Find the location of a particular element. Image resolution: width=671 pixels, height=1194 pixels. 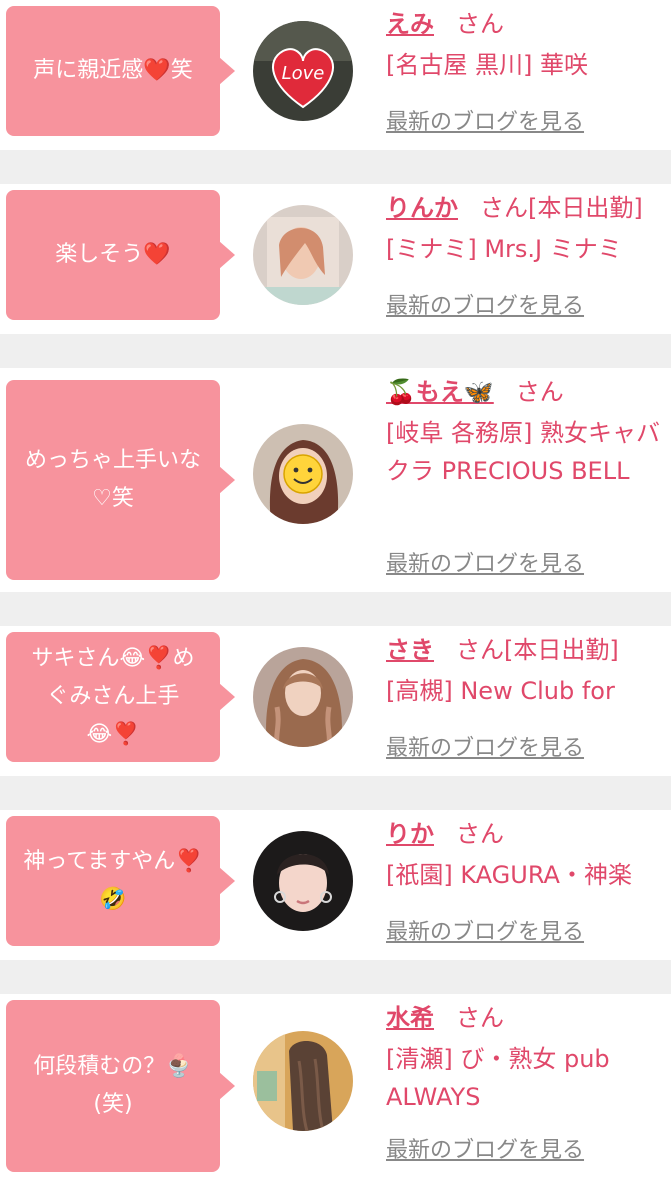

cast-info: 水希 さん [清瀬] び・熟女 pub ALWAYS 最新のブログを見る is located at coordinates (525, 1078).